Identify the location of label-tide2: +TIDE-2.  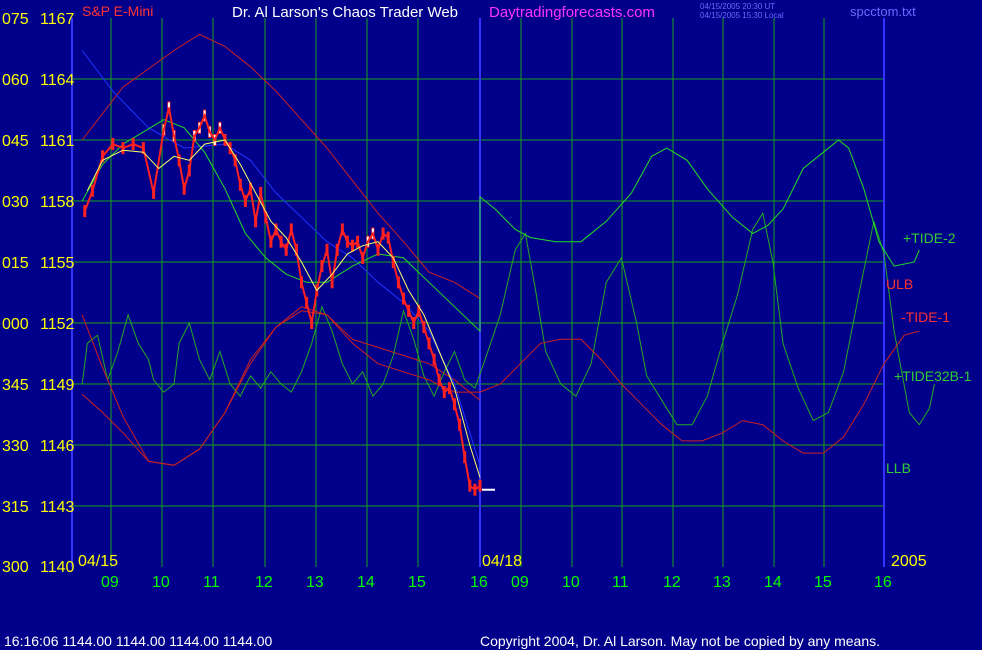
(929, 238).